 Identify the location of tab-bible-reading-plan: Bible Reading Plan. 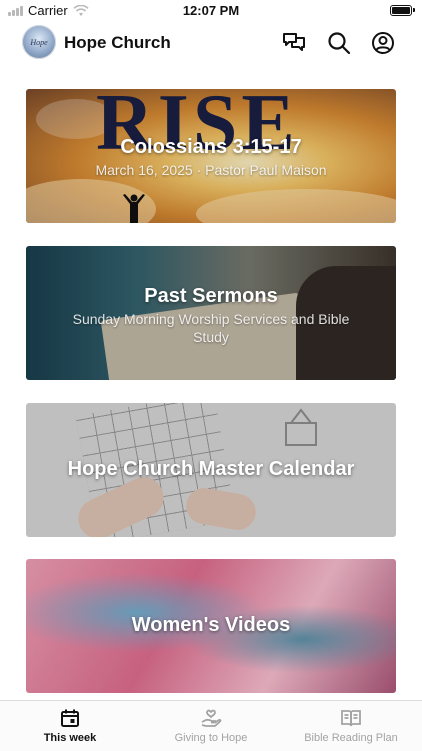
(351, 725).